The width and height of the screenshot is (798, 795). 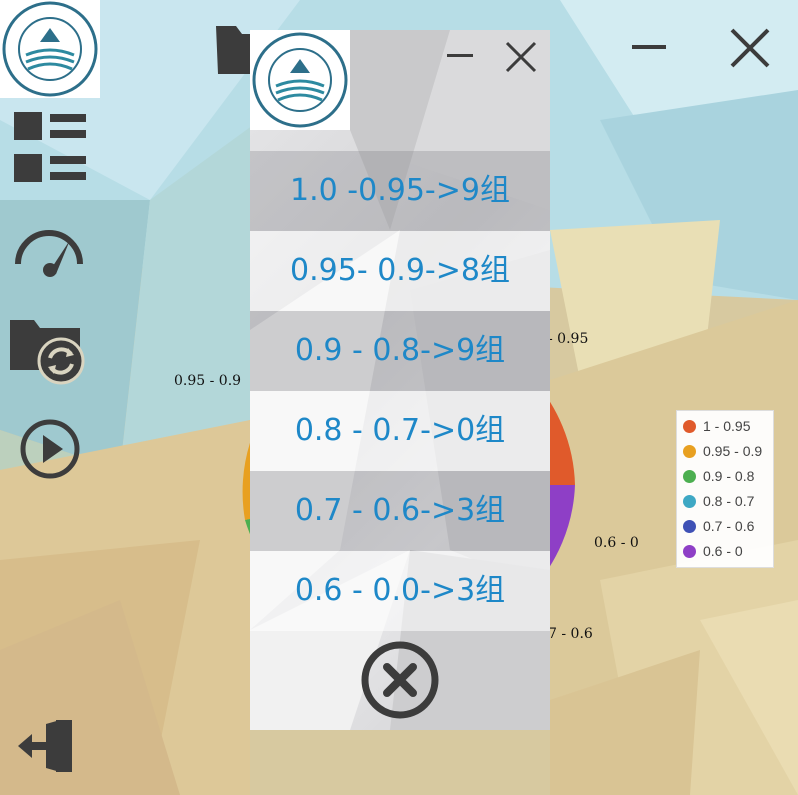 What do you see at coordinates (300, 80) in the screenshot?
I see `popup-logo` at bounding box center [300, 80].